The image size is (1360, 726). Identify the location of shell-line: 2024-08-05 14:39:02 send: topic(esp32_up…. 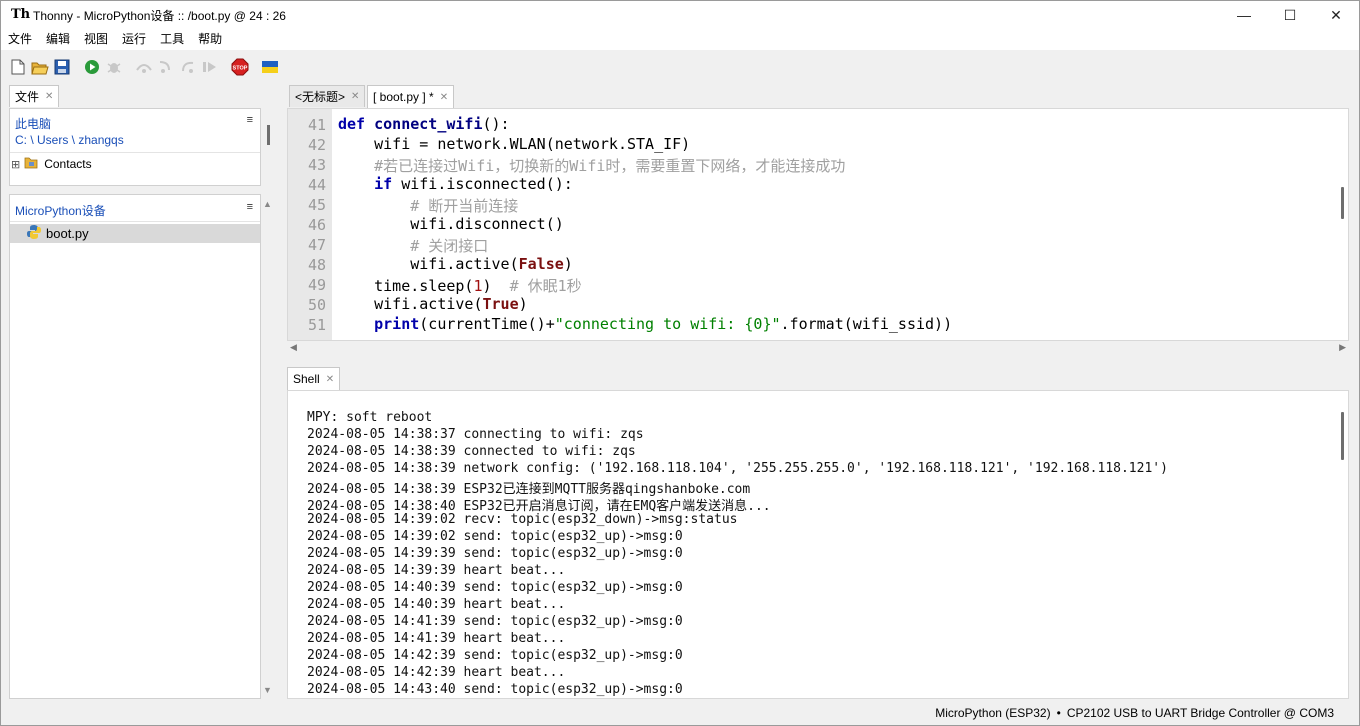
(495, 536).